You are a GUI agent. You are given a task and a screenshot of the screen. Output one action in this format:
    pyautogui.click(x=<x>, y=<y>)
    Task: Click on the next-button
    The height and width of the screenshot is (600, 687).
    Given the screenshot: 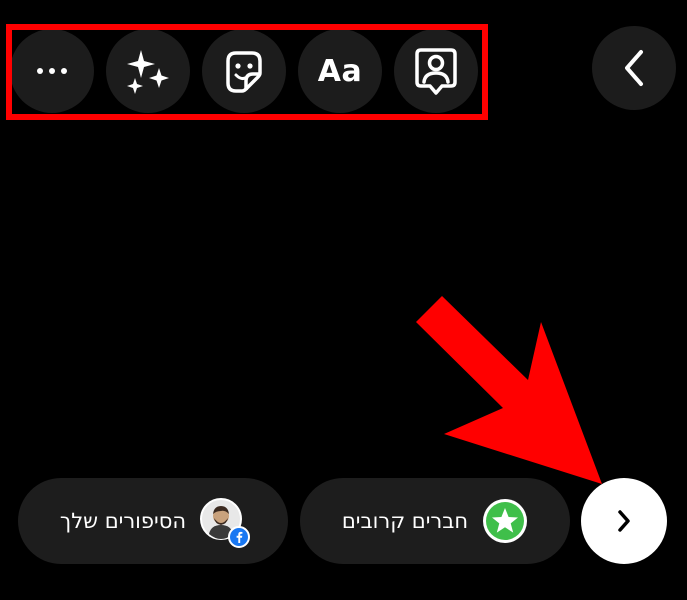 What is the action you would take?
    pyautogui.click(x=624, y=521)
    